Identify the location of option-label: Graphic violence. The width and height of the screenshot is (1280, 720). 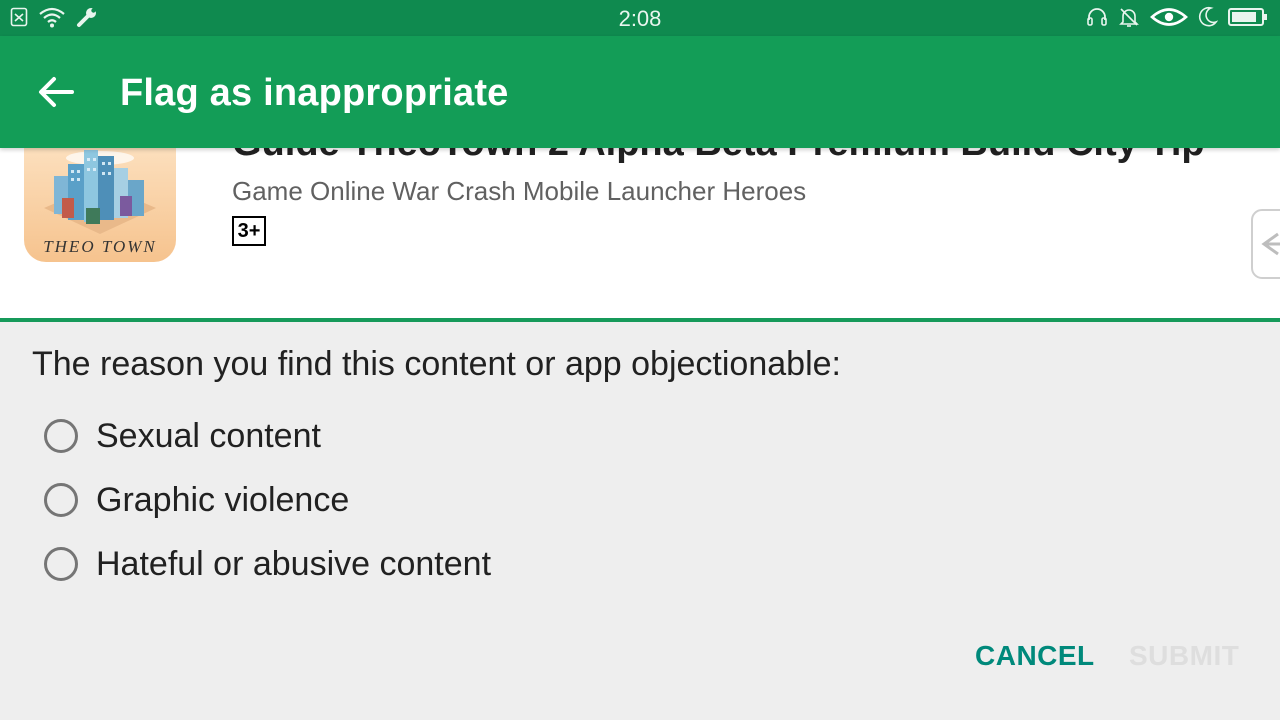
(223, 499).